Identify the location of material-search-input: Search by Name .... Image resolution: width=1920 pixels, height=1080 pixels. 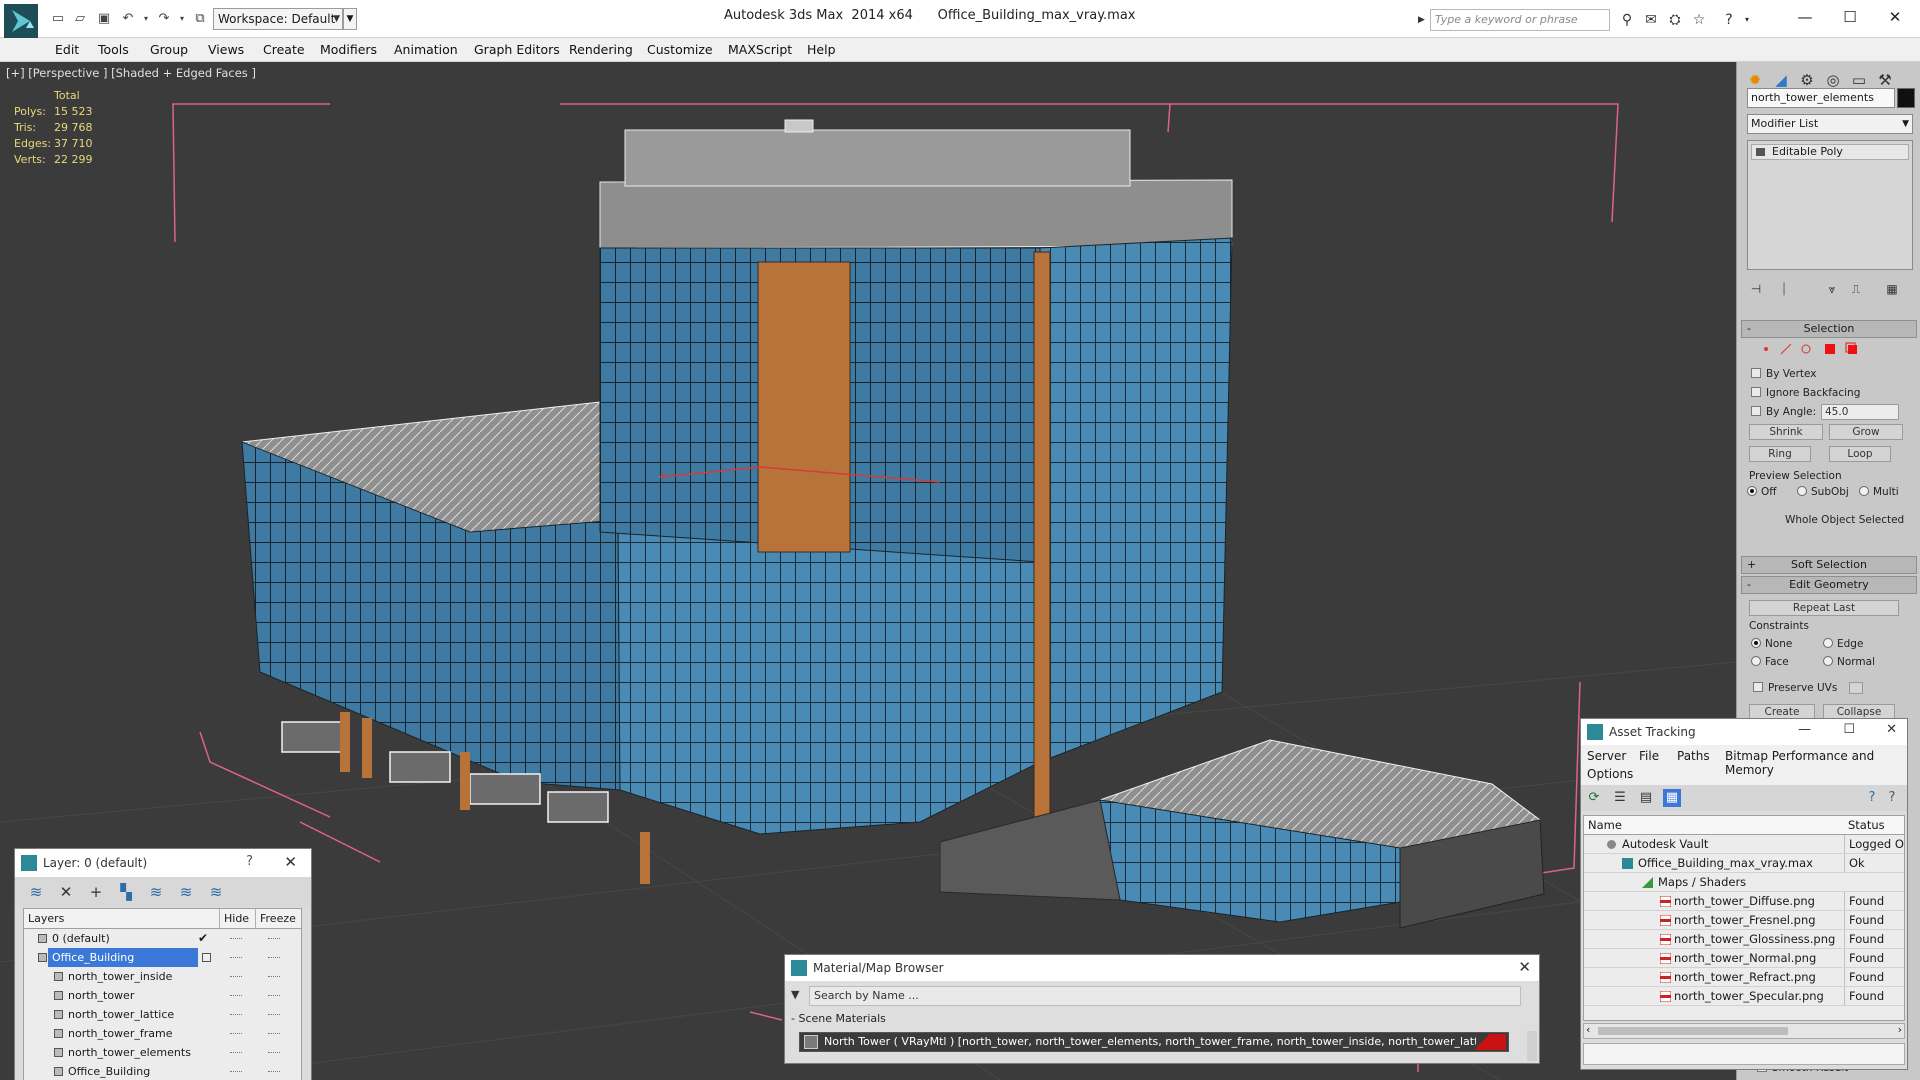
(1165, 996).